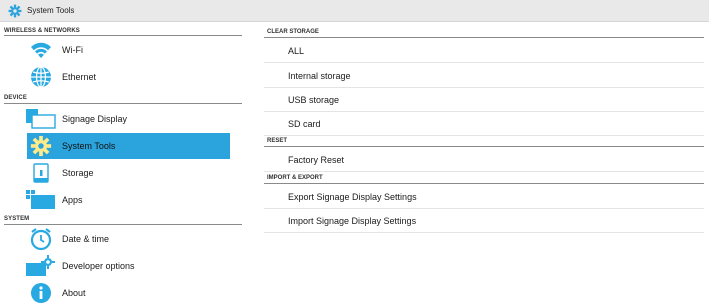 This screenshot has height=307, width=709. What do you see at coordinates (293, 32) in the screenshot?
I see `section-header-clear-storage: CLEAR STORAGE` at bounding box center [293, 32].